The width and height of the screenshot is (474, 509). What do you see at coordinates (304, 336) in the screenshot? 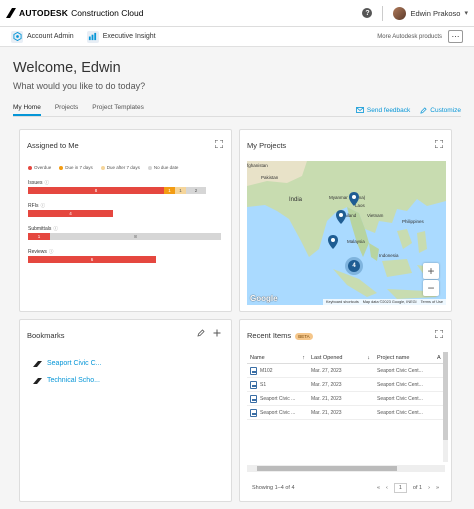
I see `beta-badge: BETA` at bounding box center [304, 336].